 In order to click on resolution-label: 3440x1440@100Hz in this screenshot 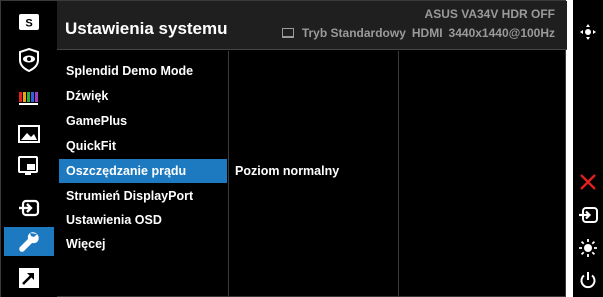, I will do `click(501, 33)`.